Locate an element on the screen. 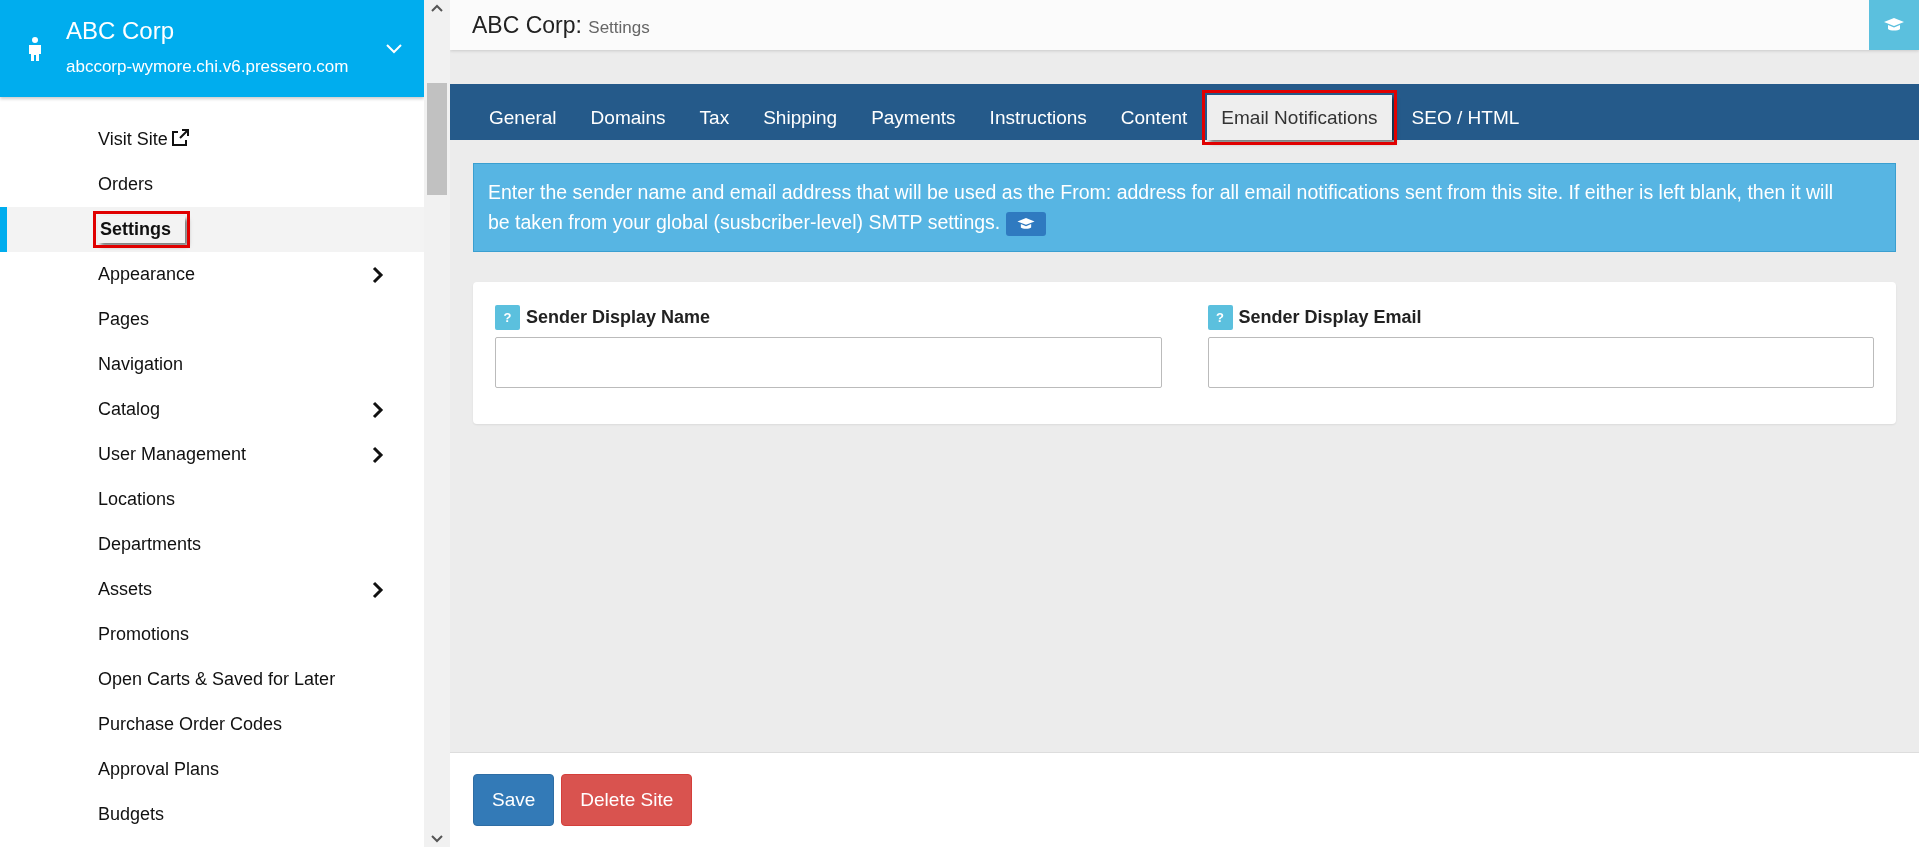 This screenshot has height=847, width=1919. info-alert: Enter the sender name and email address that will be used as the From: address for all email notifications sent from this site. If either is left blank, then it will be taken from your global (susbcriber-level) SMTP settings. is located at coordinates (1184, 208).